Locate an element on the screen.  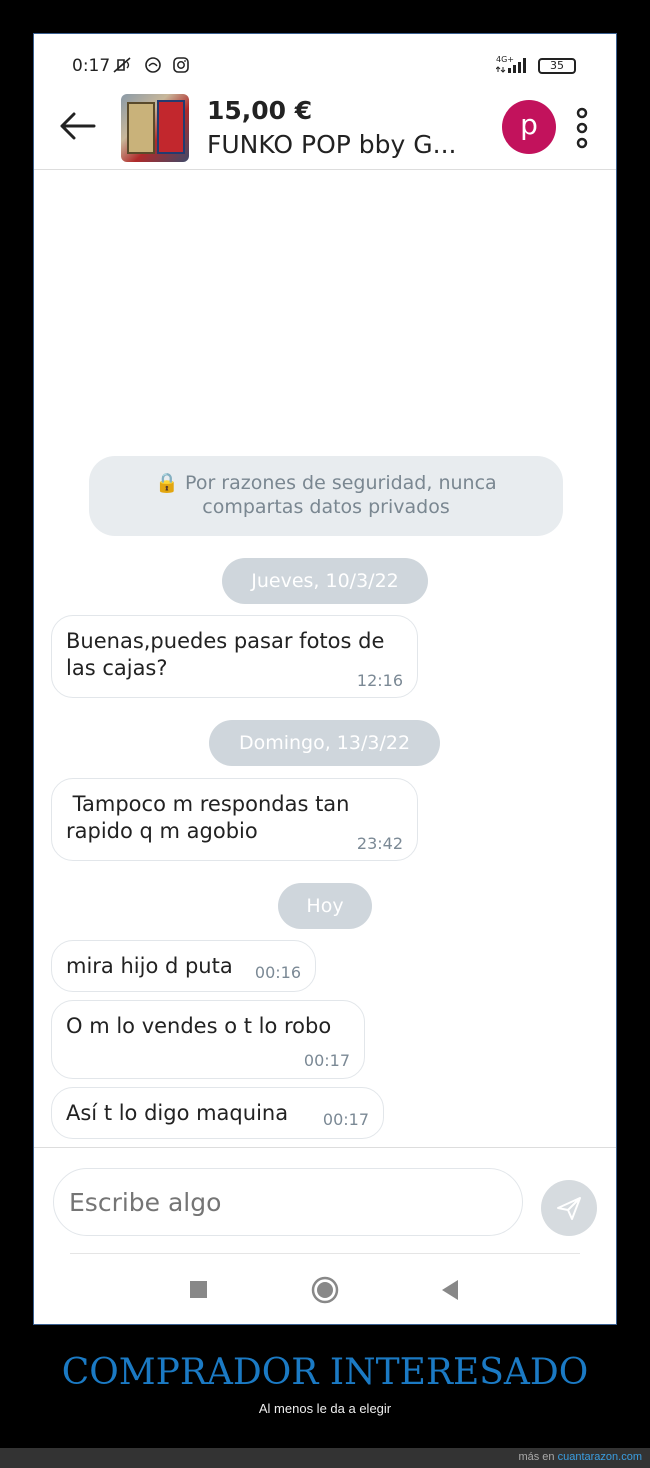
instagram-icon is located at coordinates (181, 67).